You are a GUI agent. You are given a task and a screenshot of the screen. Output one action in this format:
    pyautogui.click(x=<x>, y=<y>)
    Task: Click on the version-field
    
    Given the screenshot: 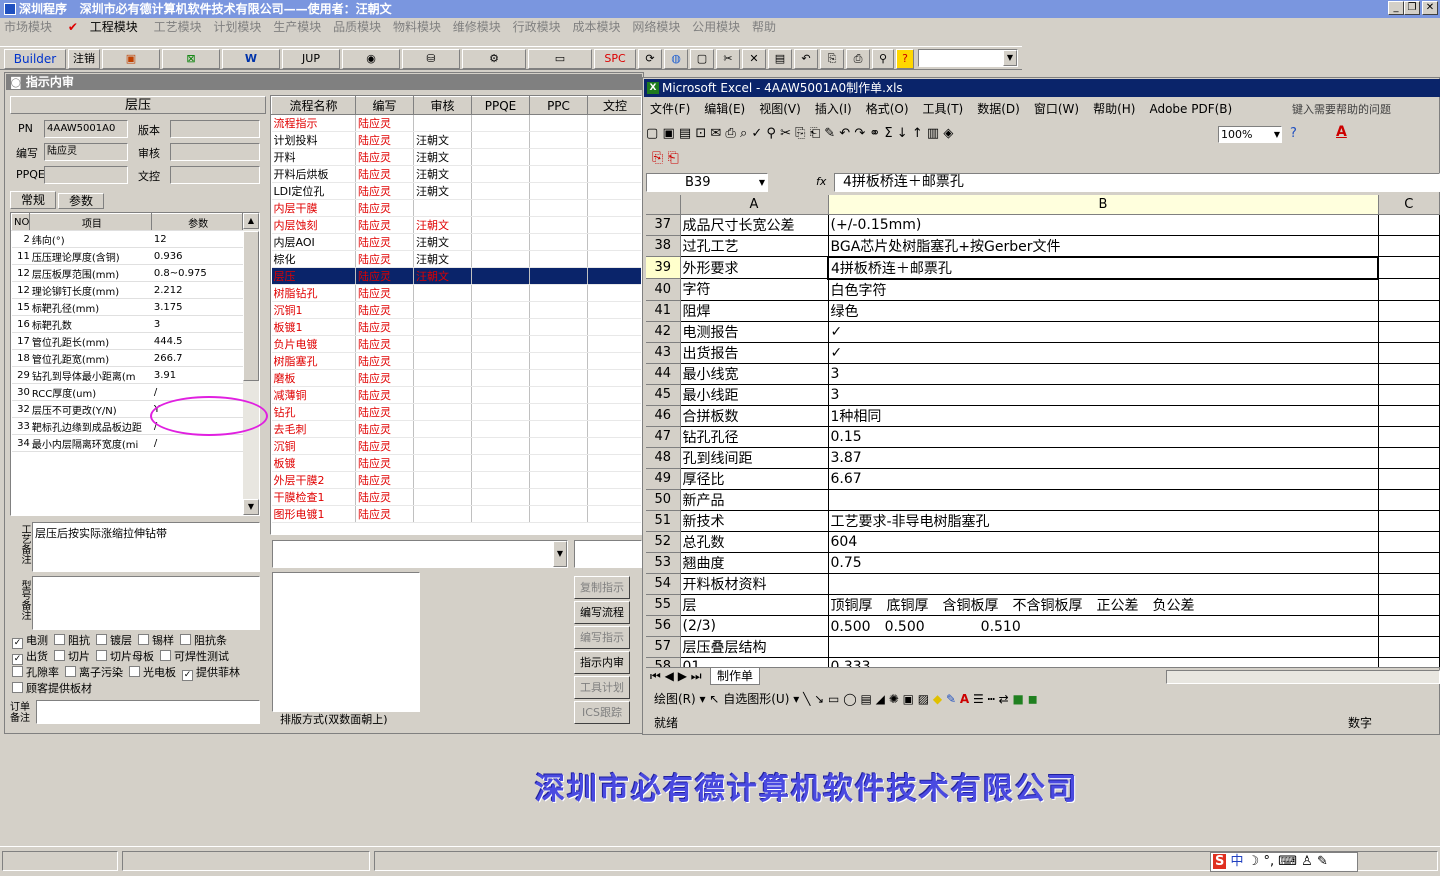 What is the action you would take?
    pyautogui.click(x=215, y=129)
    